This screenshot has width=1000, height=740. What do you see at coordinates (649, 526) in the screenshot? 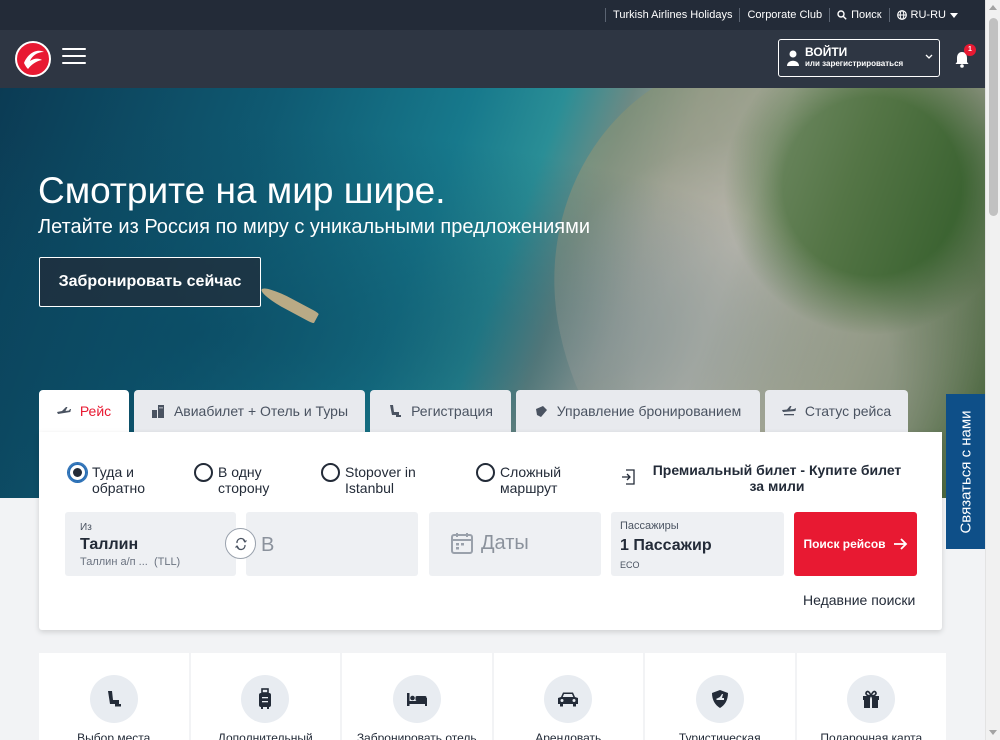
I see `passengers-label: Пассажиры` at bounding box center [649, 526].